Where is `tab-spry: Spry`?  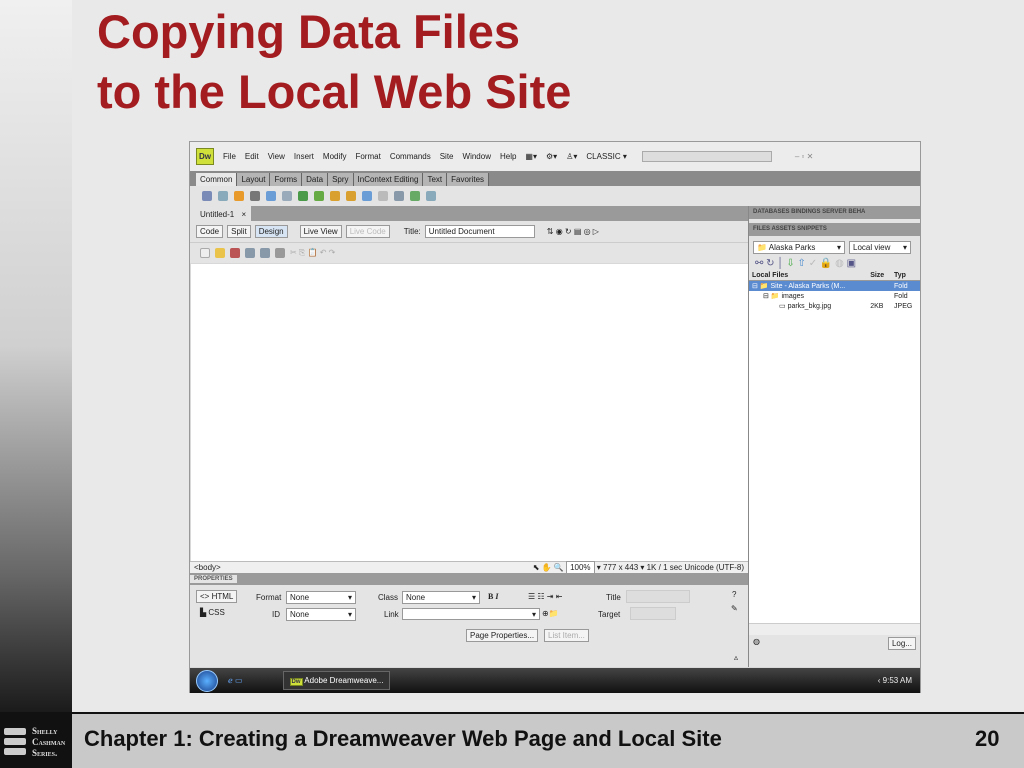 tab-spry: Spry is located at coordinates (341, 179).